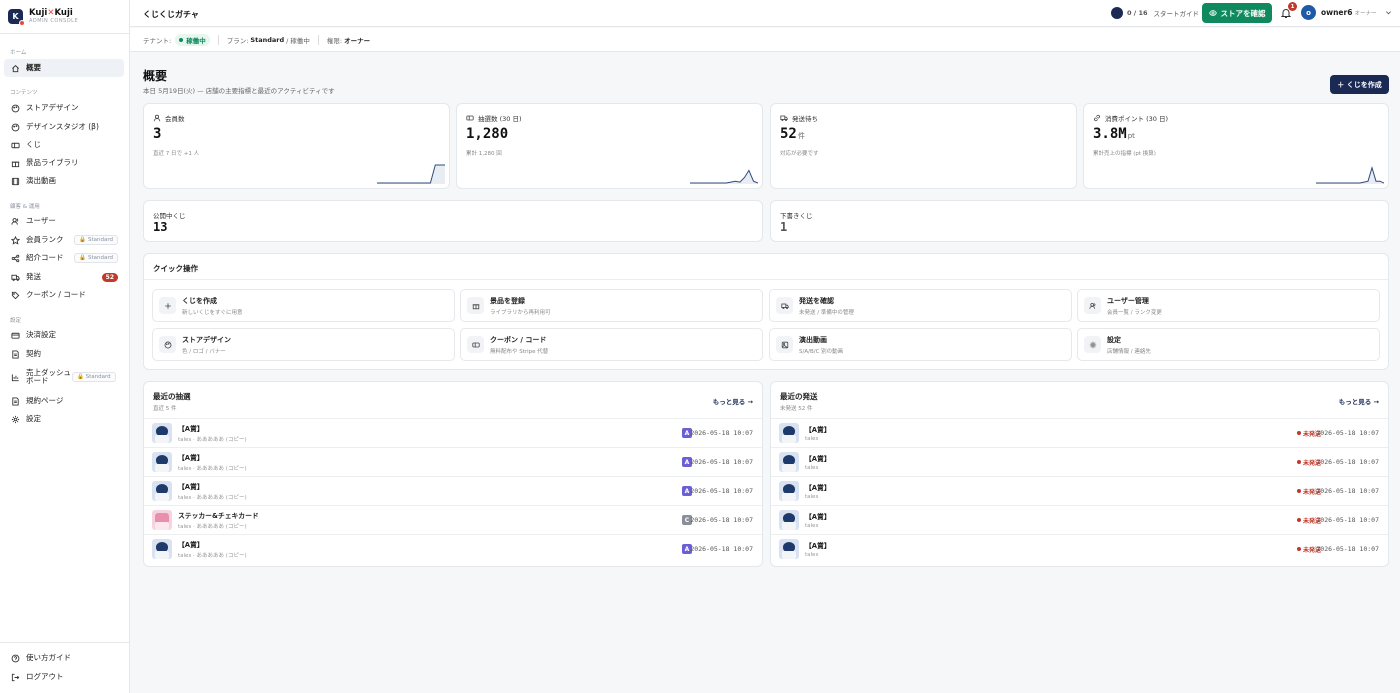  I want to click on sidebar-item-contract: 契約, so click(64, 354).